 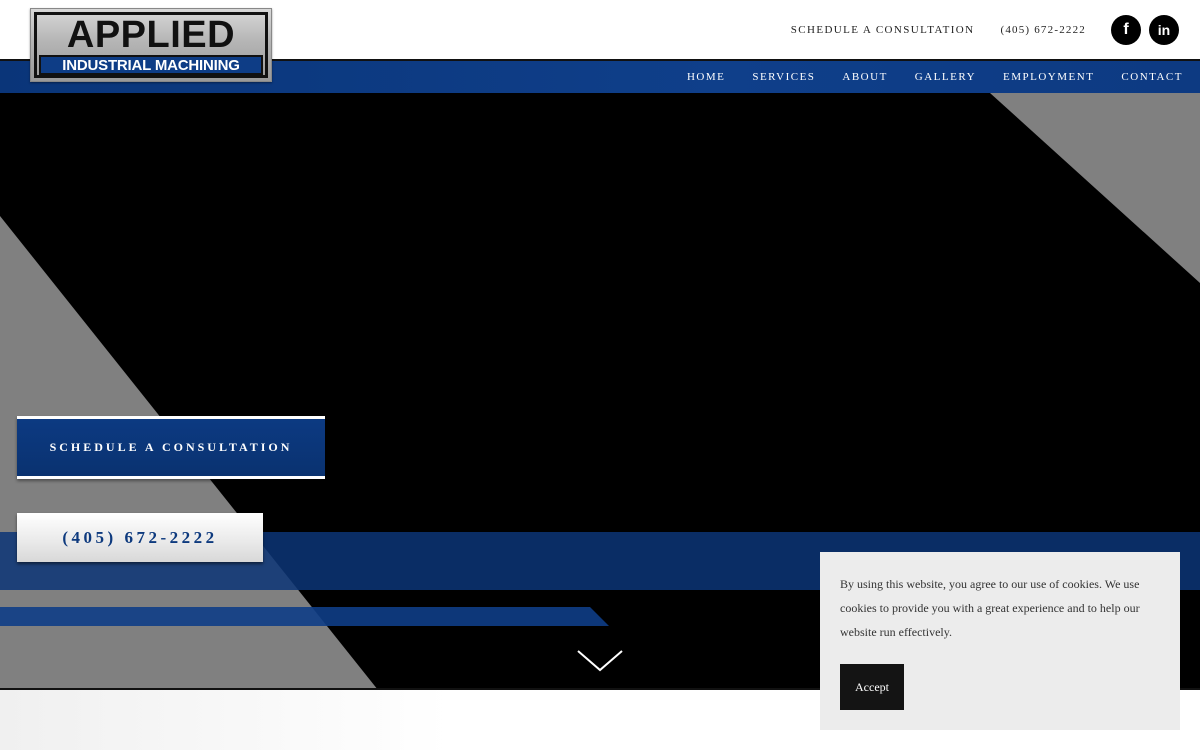 What do you see at coordinates (140, 537) in the screenshot?
I see `hero-phone-button: (405) 672-2222` at bounding box center [140, 537].